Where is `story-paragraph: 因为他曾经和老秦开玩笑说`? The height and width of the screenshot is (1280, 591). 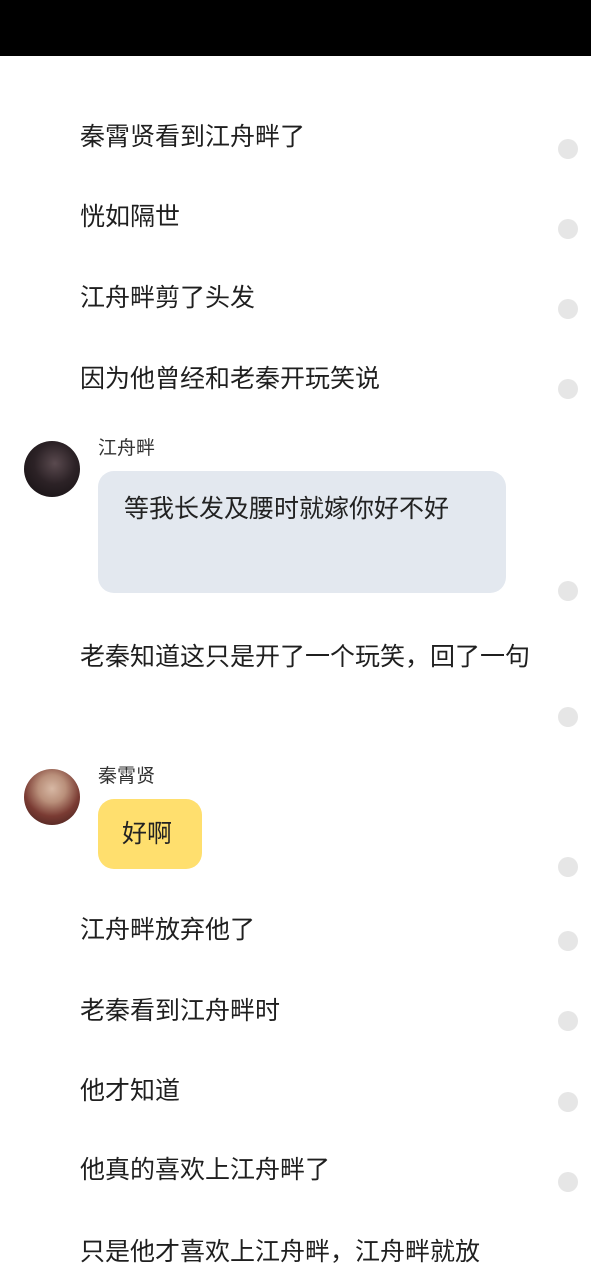 story-paragraph: 因为他曾经和老秦开玩笑说 is located at coordinates (230, 378).